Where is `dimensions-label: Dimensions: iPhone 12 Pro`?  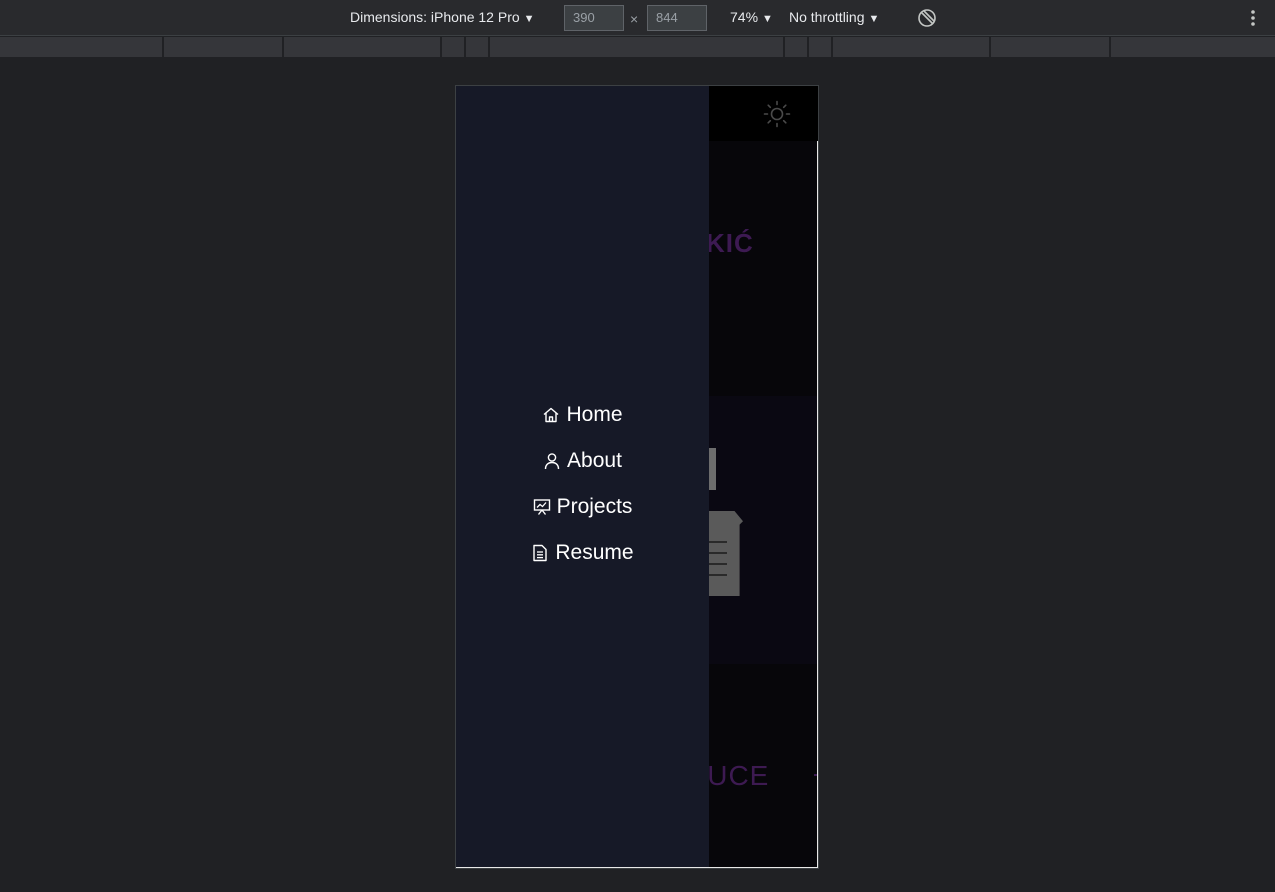
dimensions-label: Dimensions: iPhone 12 Pro is located at coordinates (435, 17).